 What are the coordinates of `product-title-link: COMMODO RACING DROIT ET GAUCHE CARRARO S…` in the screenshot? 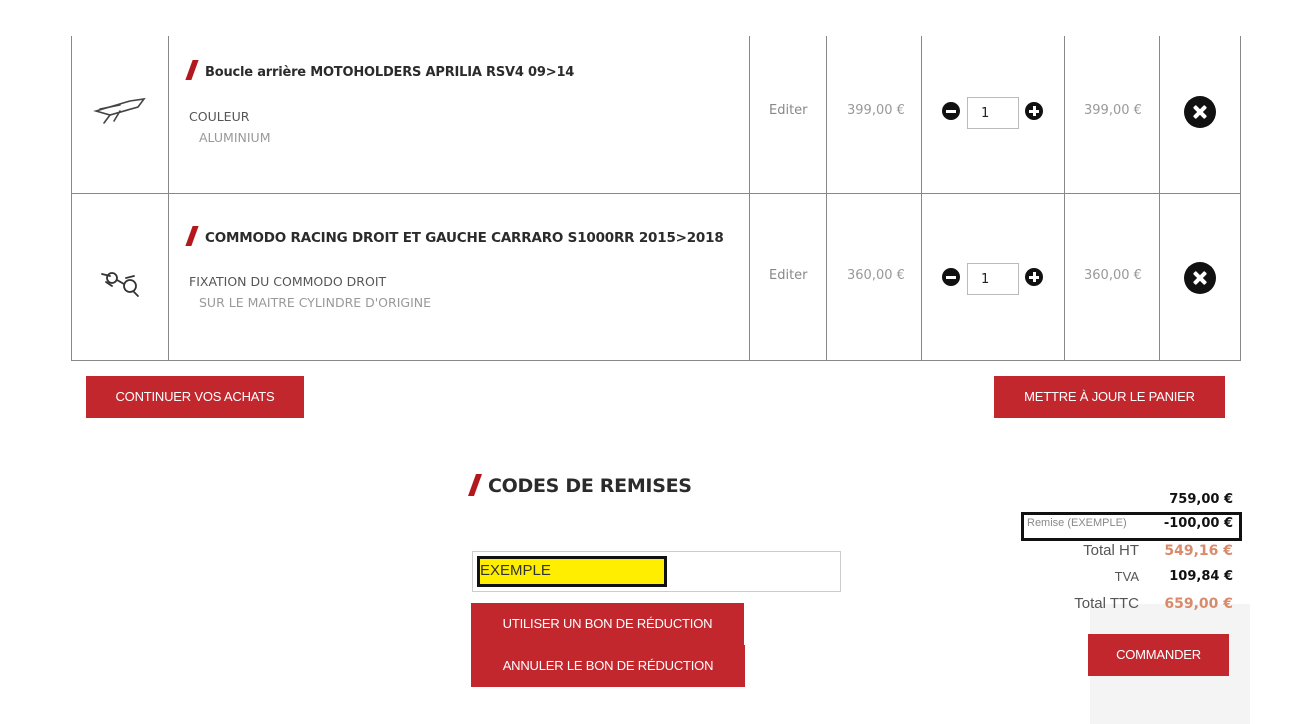 It's located at (464, 238).